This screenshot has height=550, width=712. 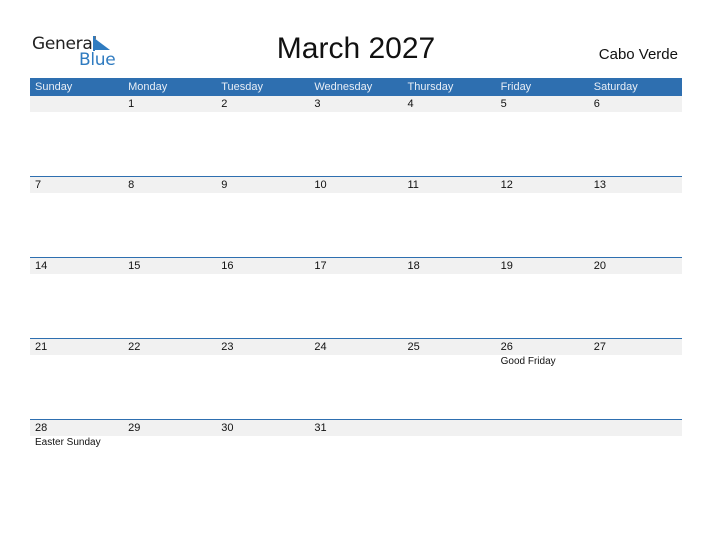 What do you see at coordinates (227, 266) in the screenshot?
I see `day-number: 16` at bounding box center [227, 266].